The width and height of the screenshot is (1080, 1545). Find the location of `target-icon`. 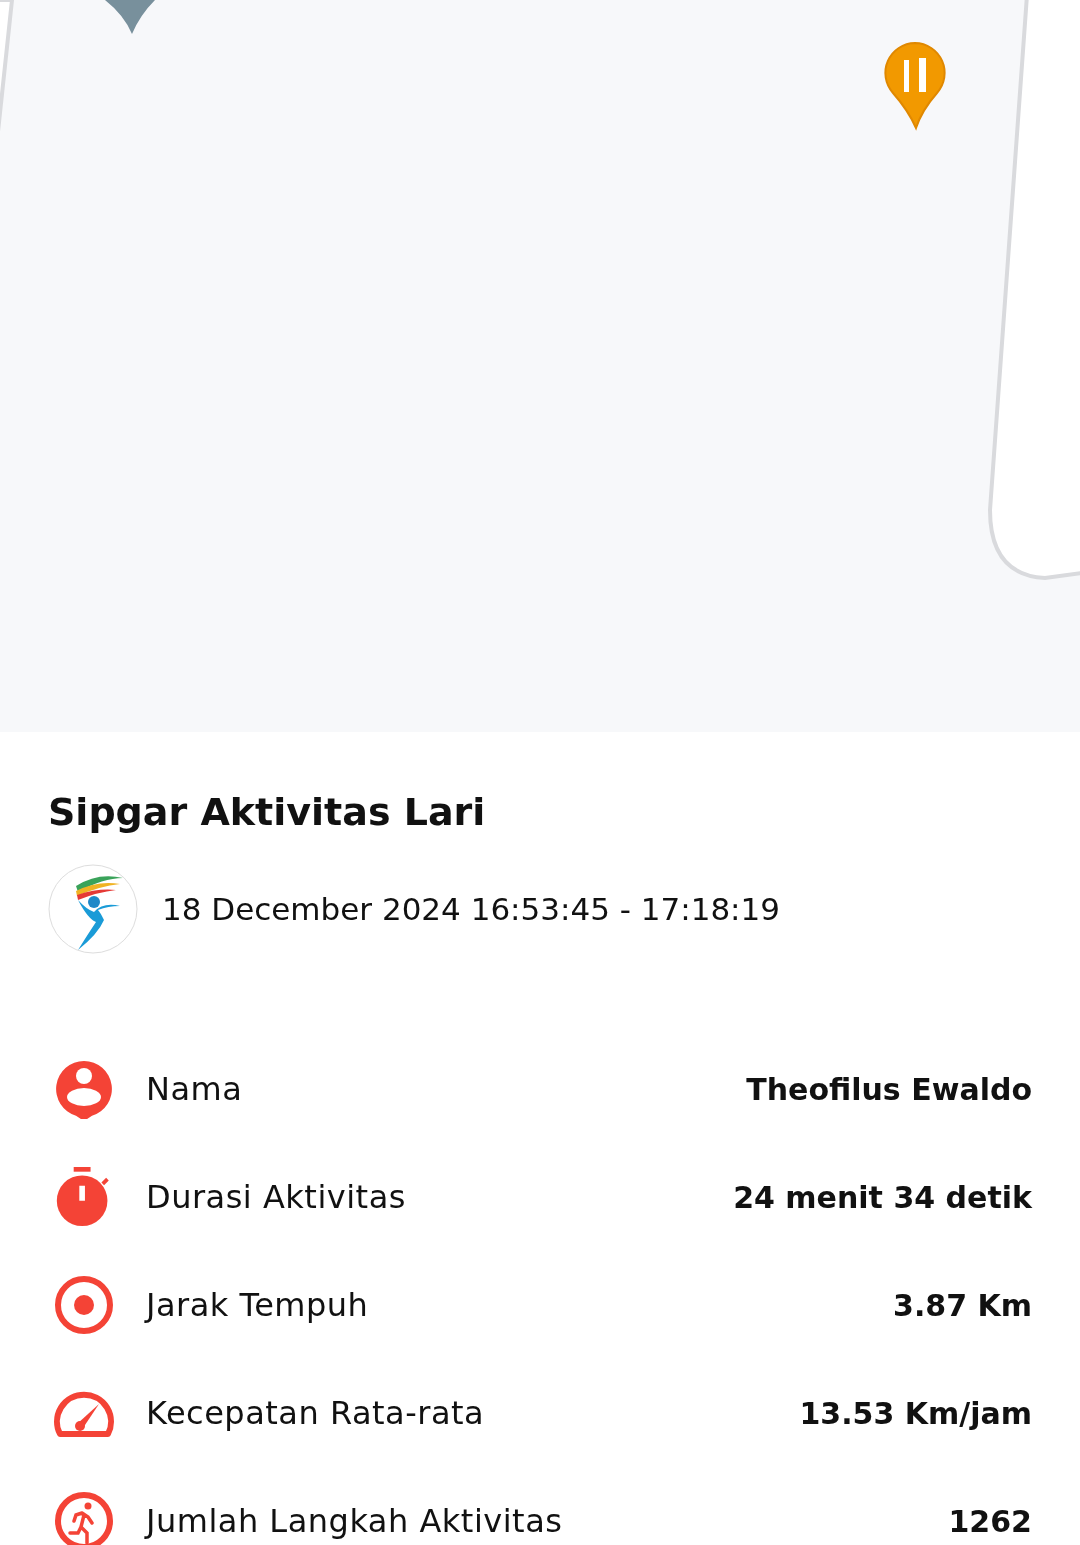

target-icon is located at coordinates (84, 1305).